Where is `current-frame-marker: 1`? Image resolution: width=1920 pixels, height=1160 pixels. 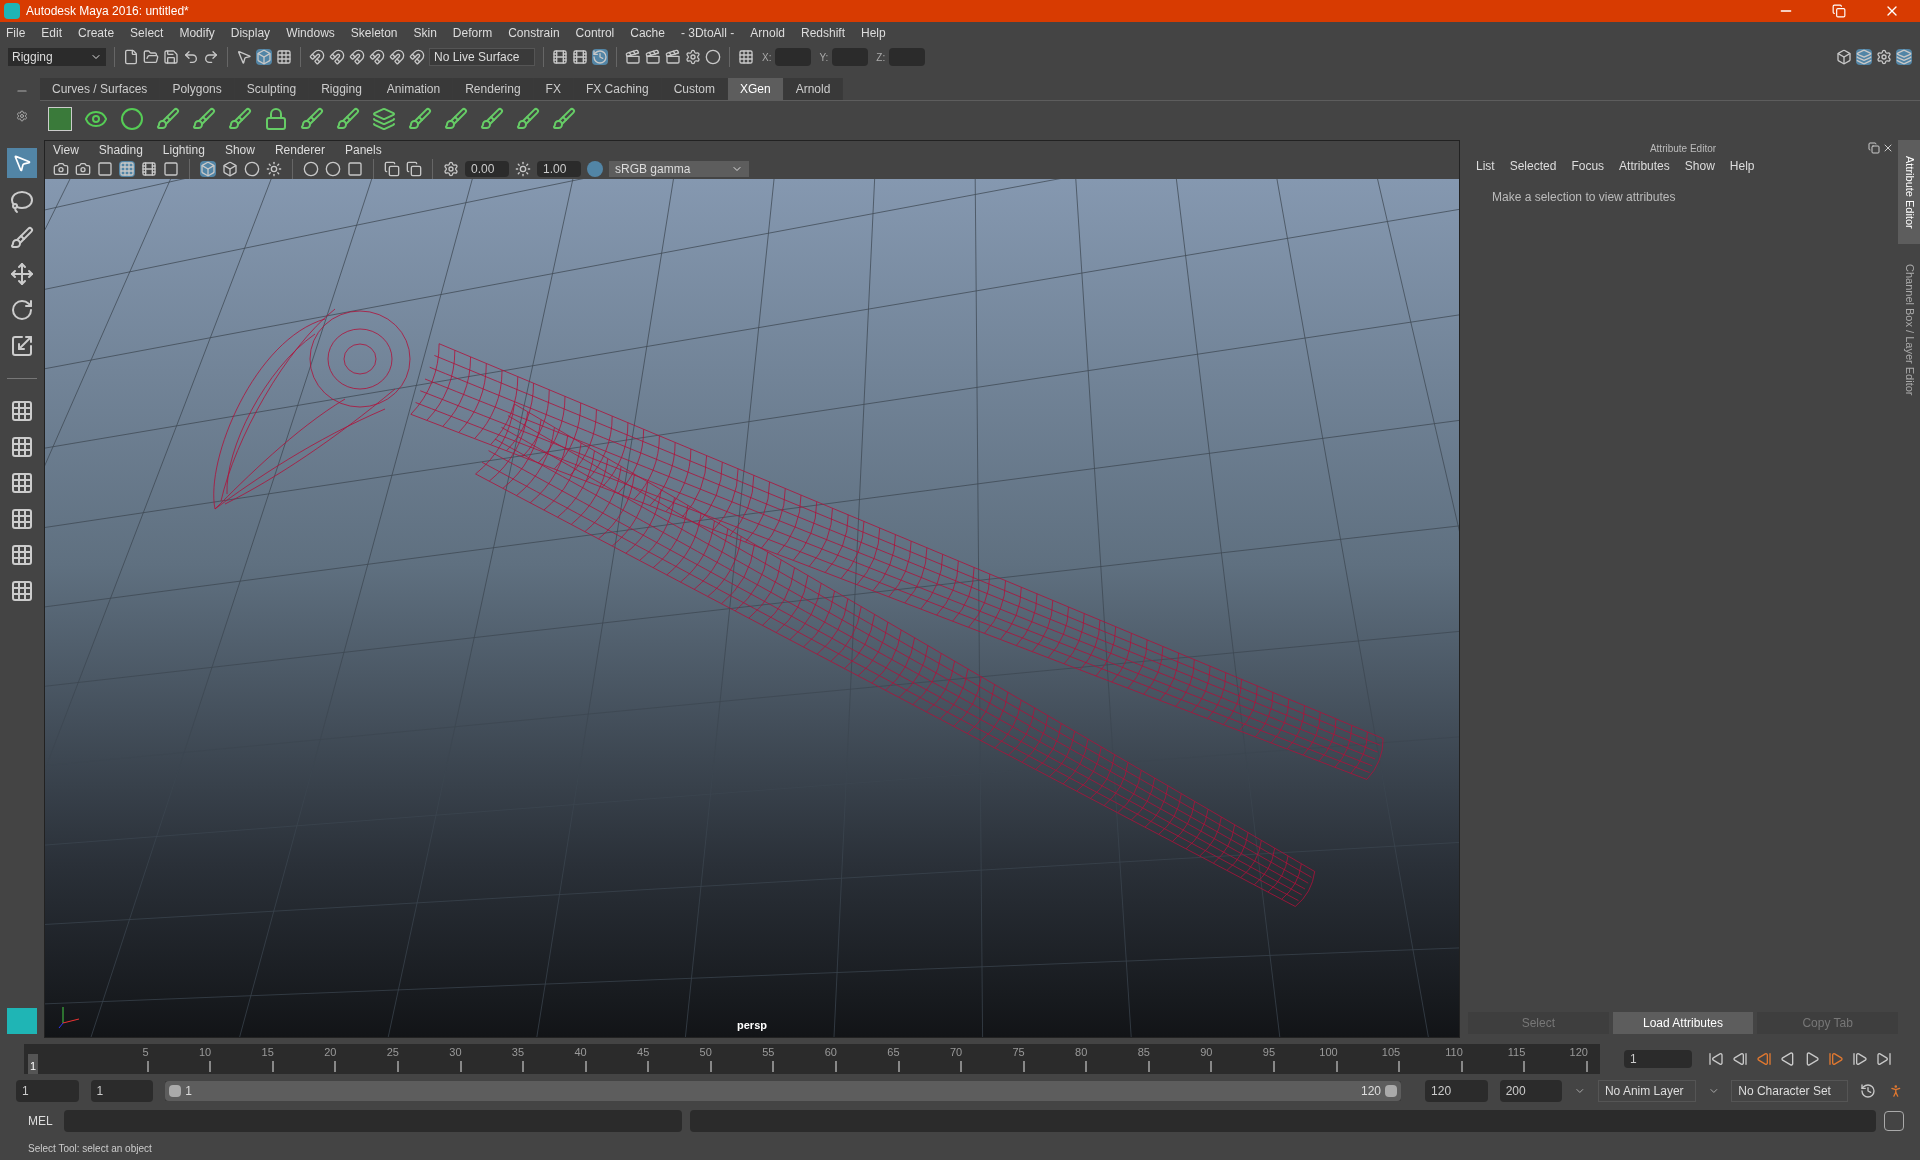 current-frame-marker: 1 is located at coordinates (33, 1064).